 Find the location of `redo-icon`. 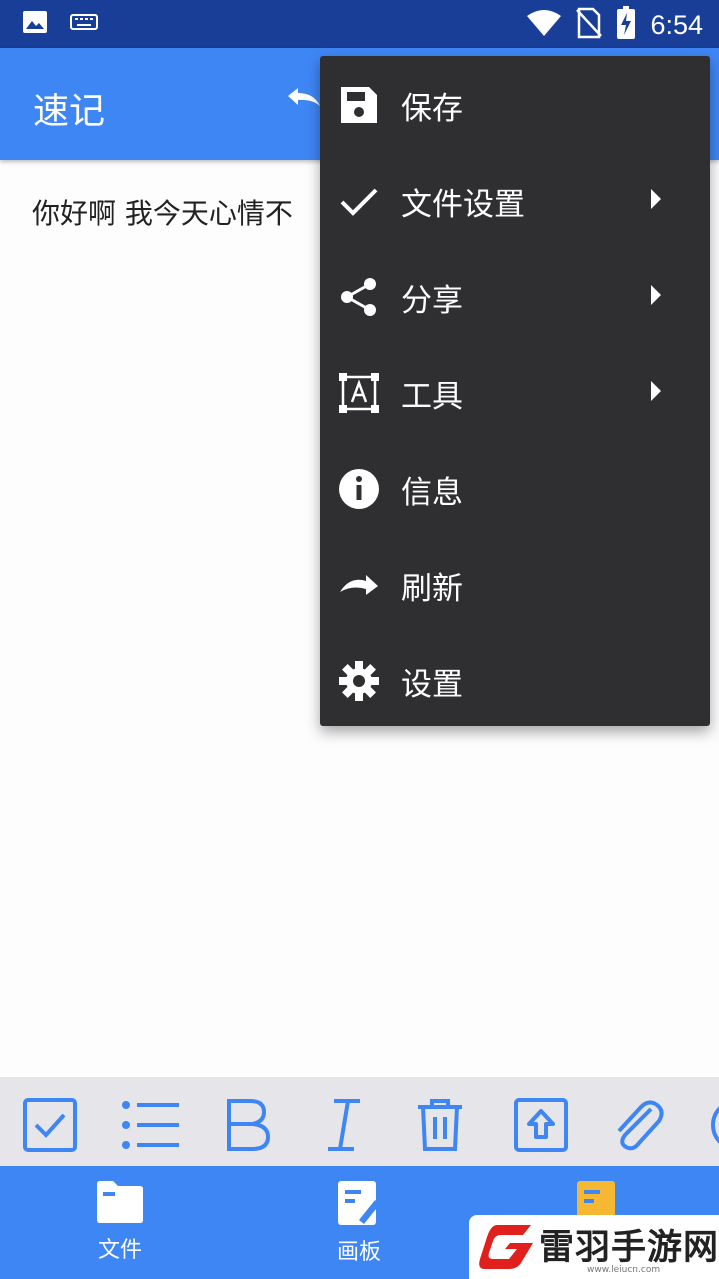

redo-icon is located at coordinates (359, 585).